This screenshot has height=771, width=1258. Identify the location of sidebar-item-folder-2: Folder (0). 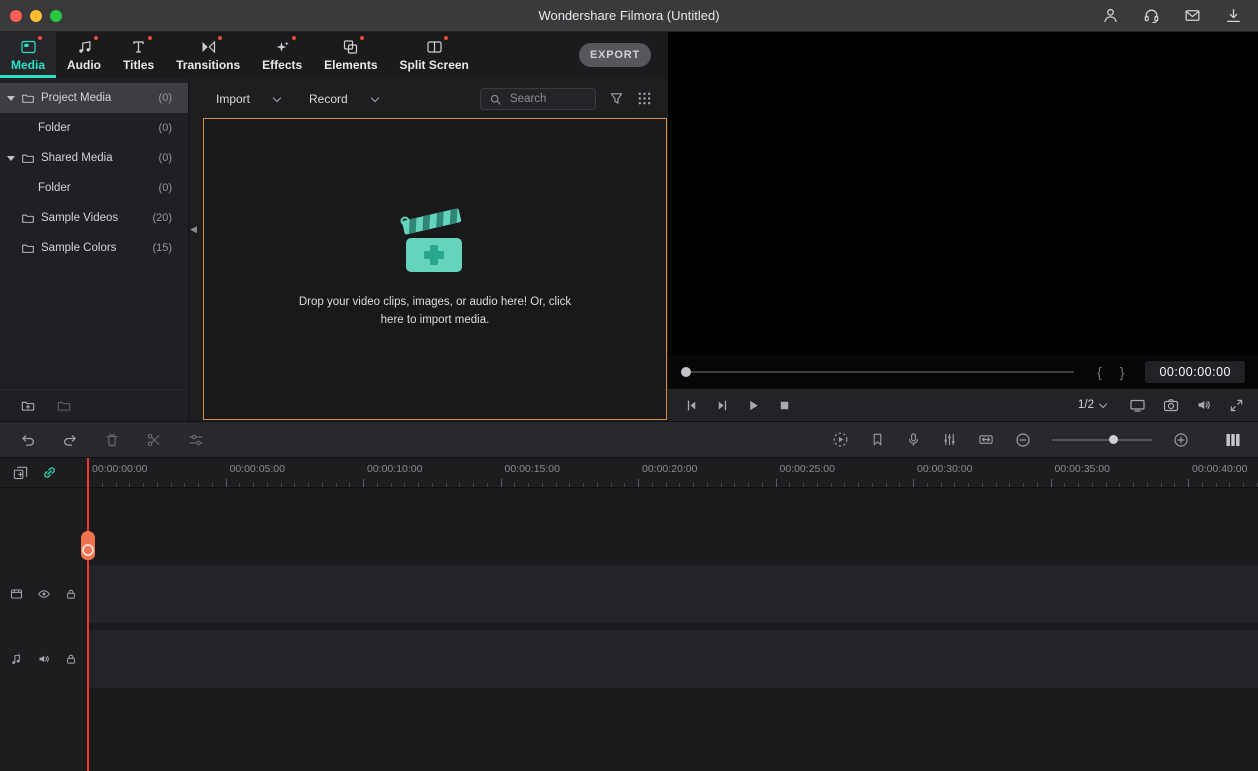
(94, 188).